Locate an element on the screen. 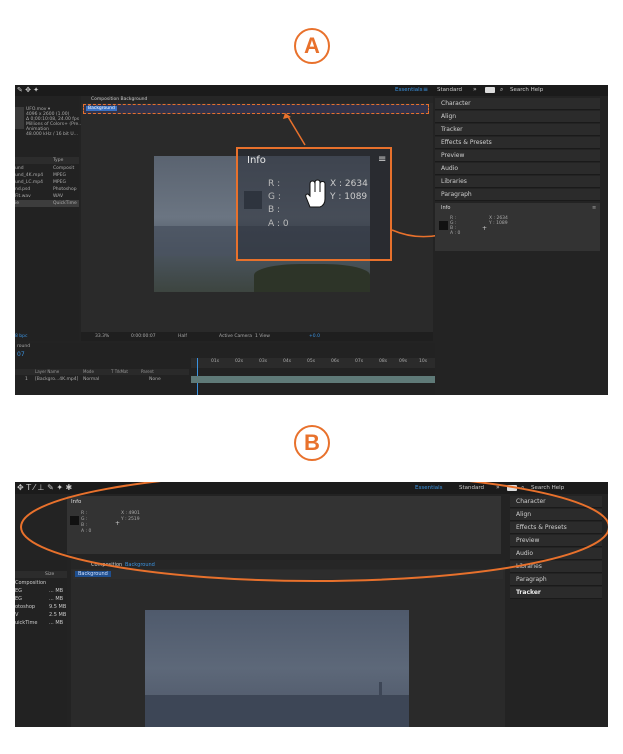 This screenshot has height=754, width=623. ruler-tick: 02s is located at coordinates (239, 361).